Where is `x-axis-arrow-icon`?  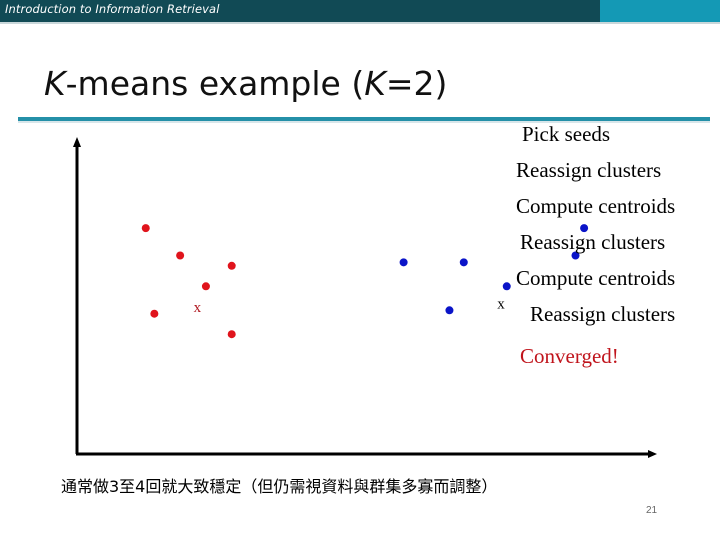
x-axis-arrow-icon is located at coordinates (652, 454).